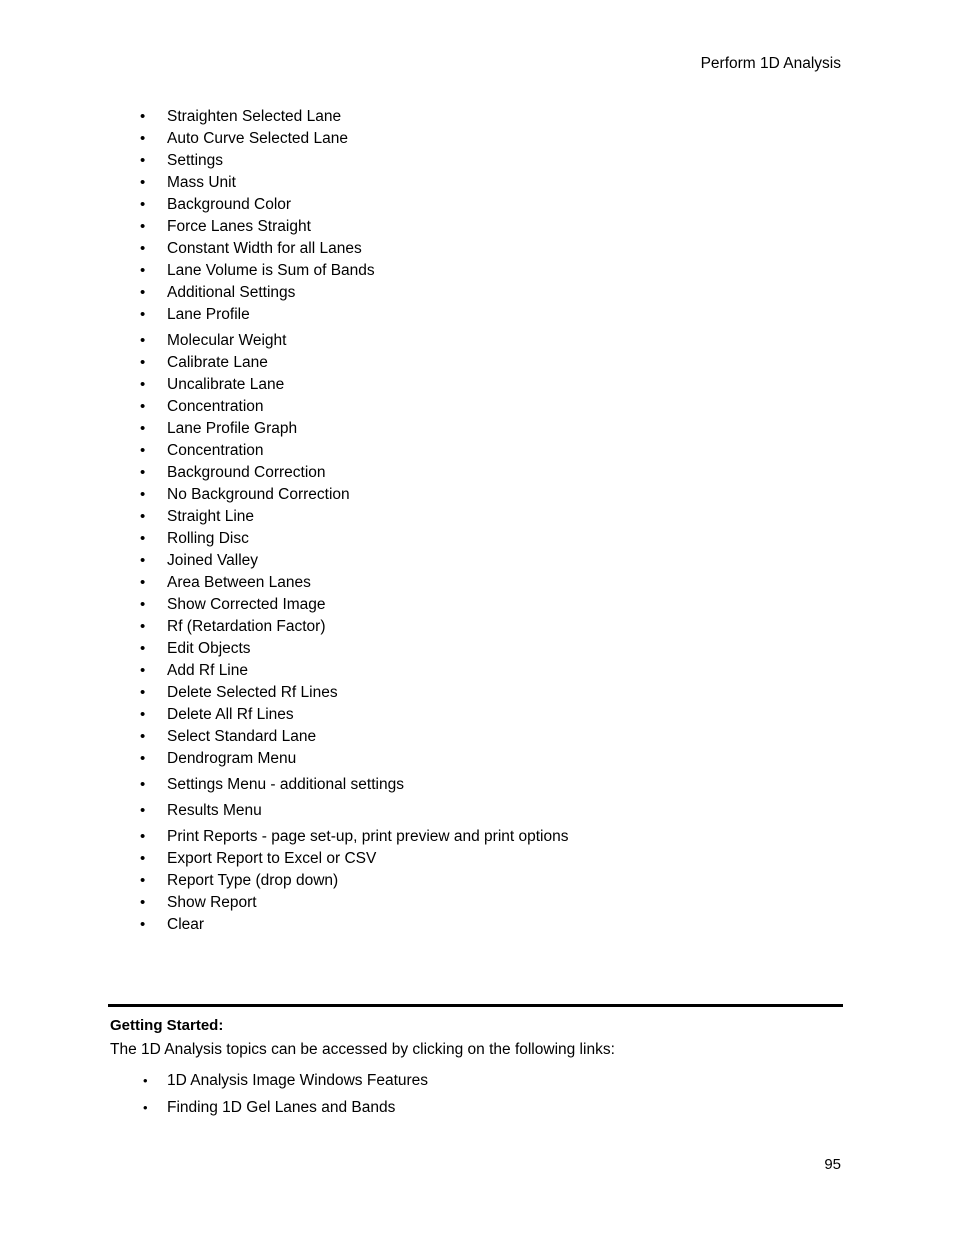 The image size is (954, 1235). I want to click on list-item: • 1D Analysis Image Windows Features, so click(490, 1080).